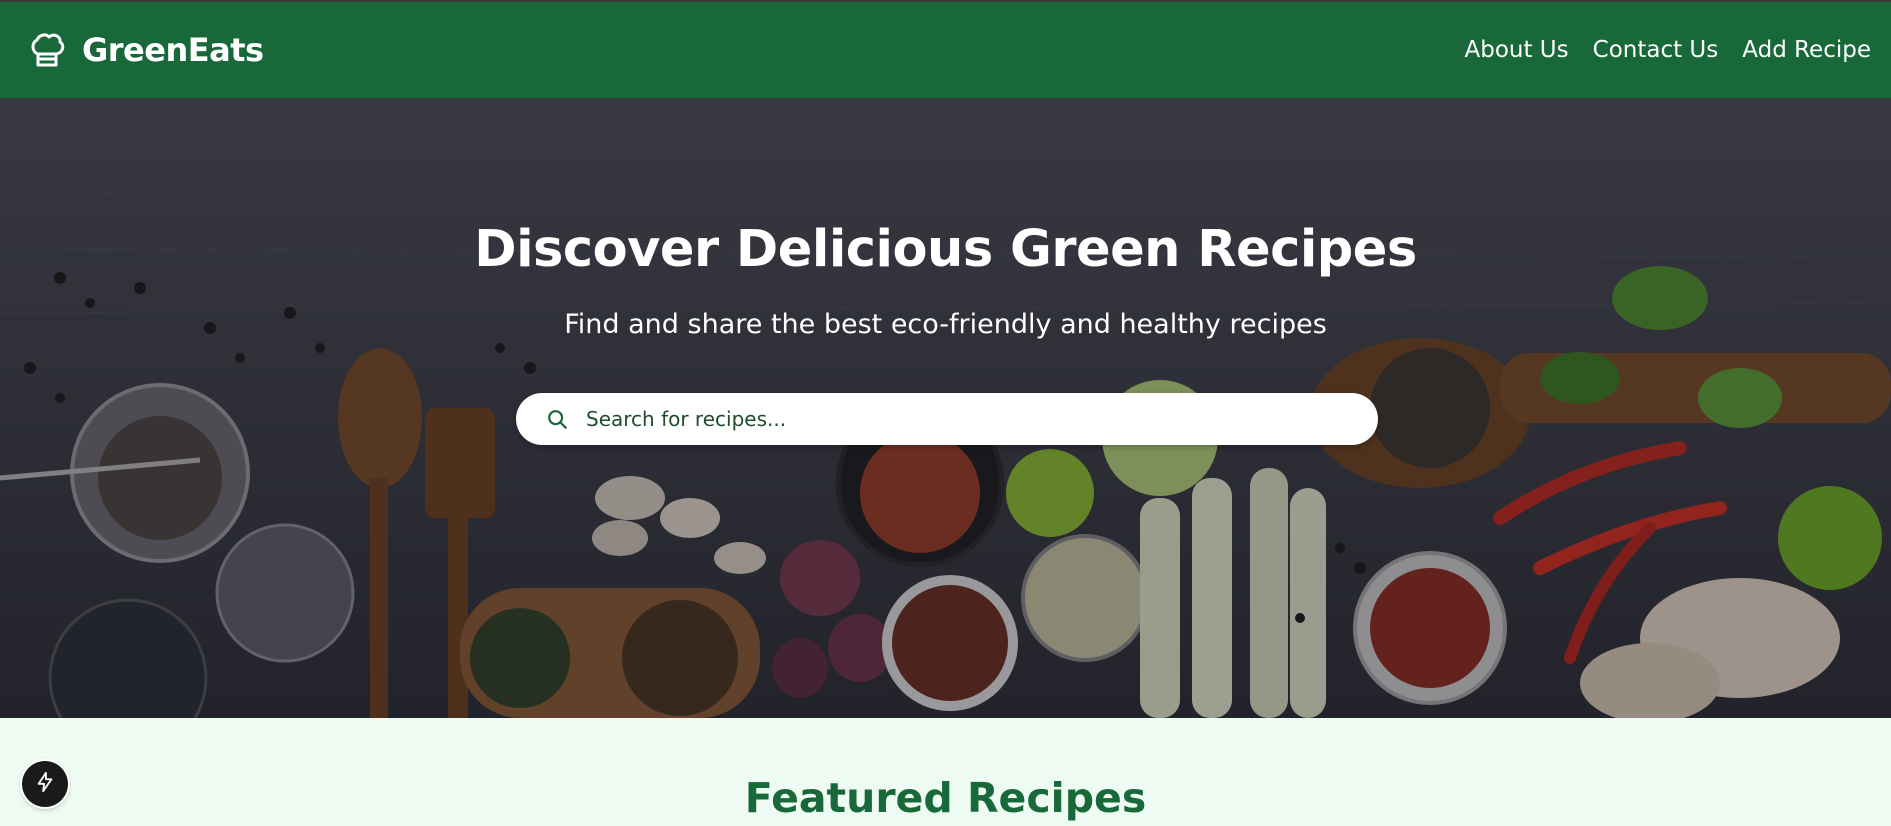  What do you see at coordinates (557, 419) in the screenshot?
I see `search-icon` at bounding box center [557, 419].